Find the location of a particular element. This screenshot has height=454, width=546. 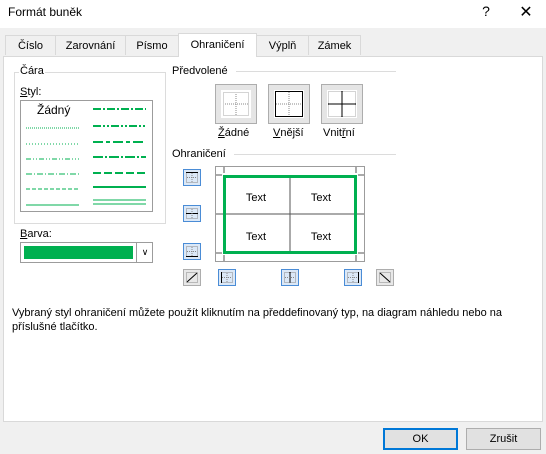

preview-diagram is located at coordinates (290, 214).